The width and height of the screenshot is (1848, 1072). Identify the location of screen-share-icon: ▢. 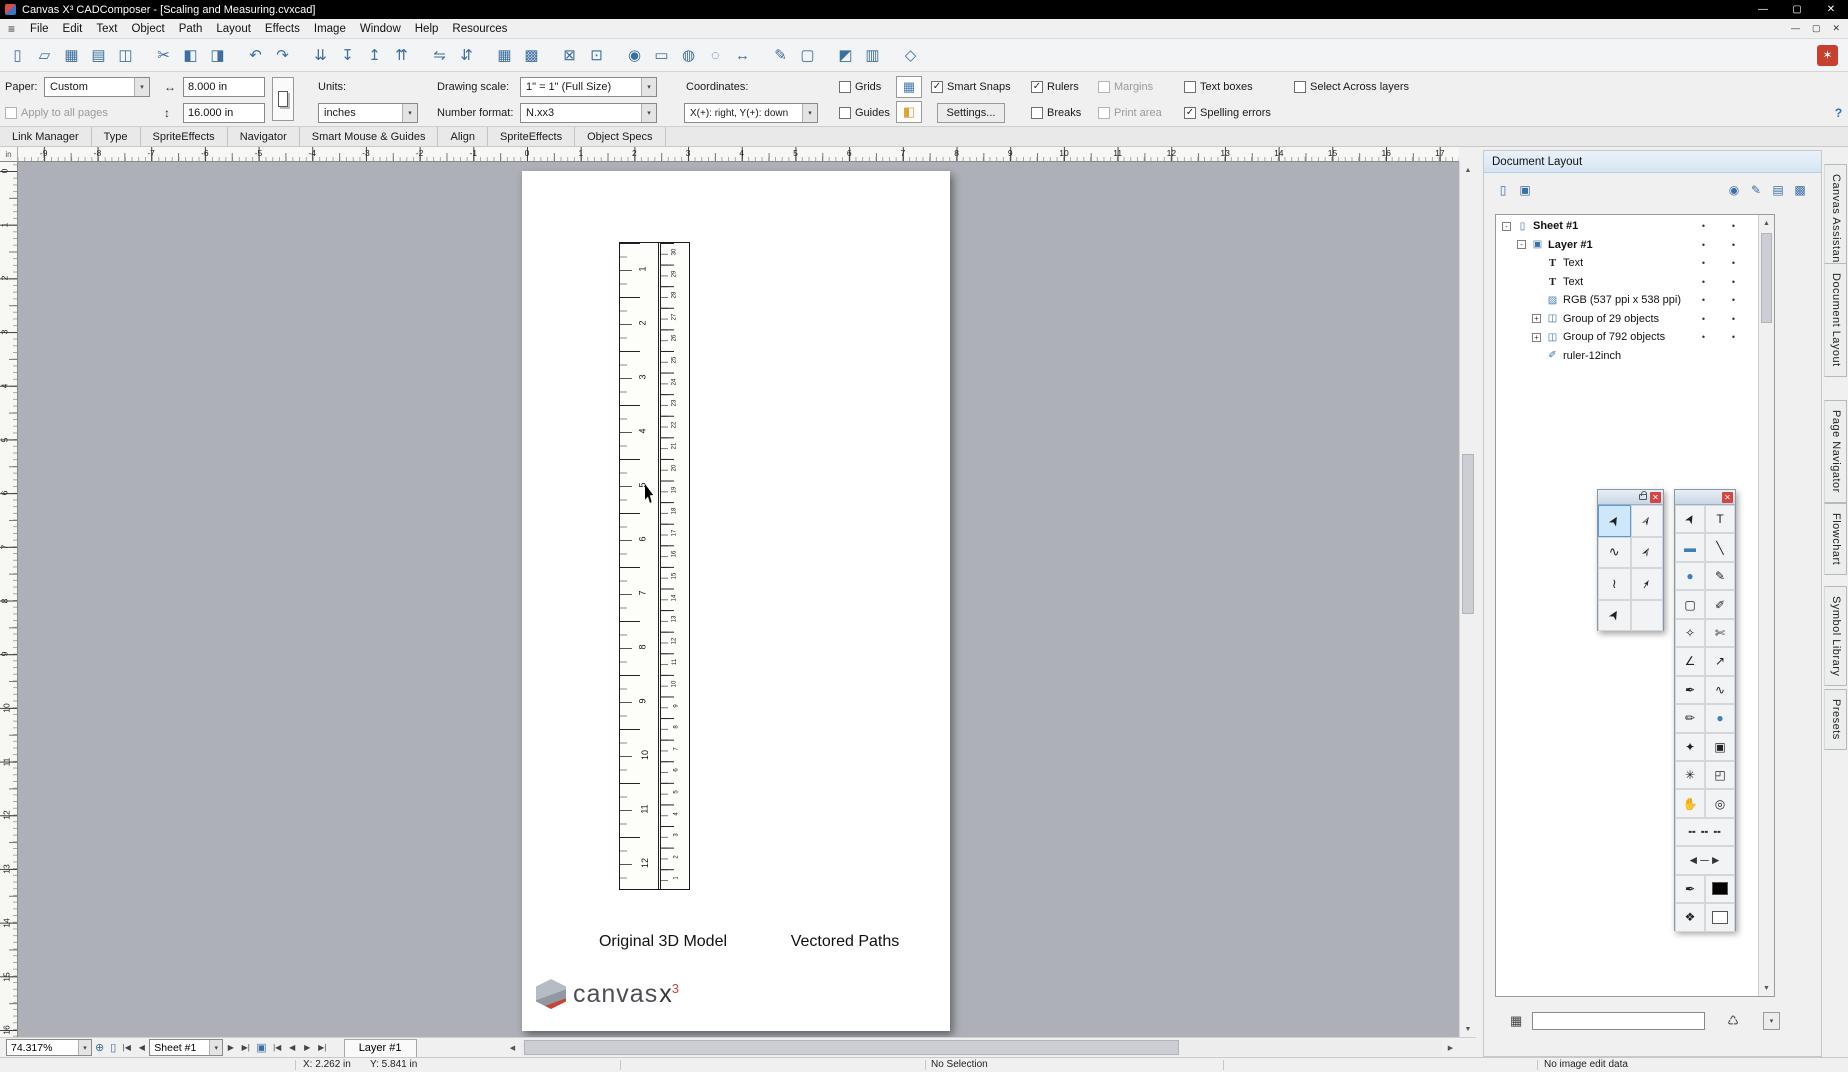
(807, 55).